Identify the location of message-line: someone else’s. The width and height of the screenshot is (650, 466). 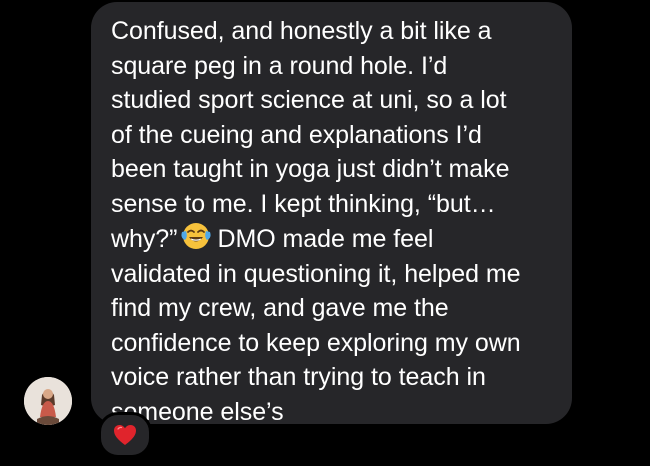
(197, 411).